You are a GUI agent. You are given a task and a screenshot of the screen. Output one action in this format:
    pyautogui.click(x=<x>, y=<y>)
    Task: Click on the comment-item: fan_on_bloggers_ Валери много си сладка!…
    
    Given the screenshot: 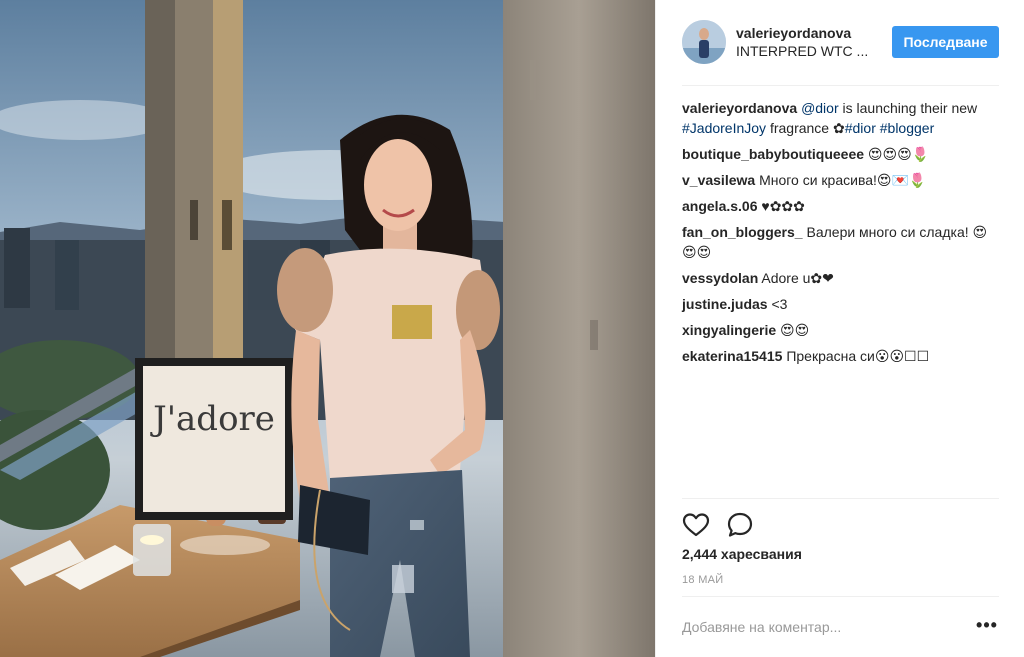 What is the action you would take?
    pyautogui.click(x=840, y=242)
    